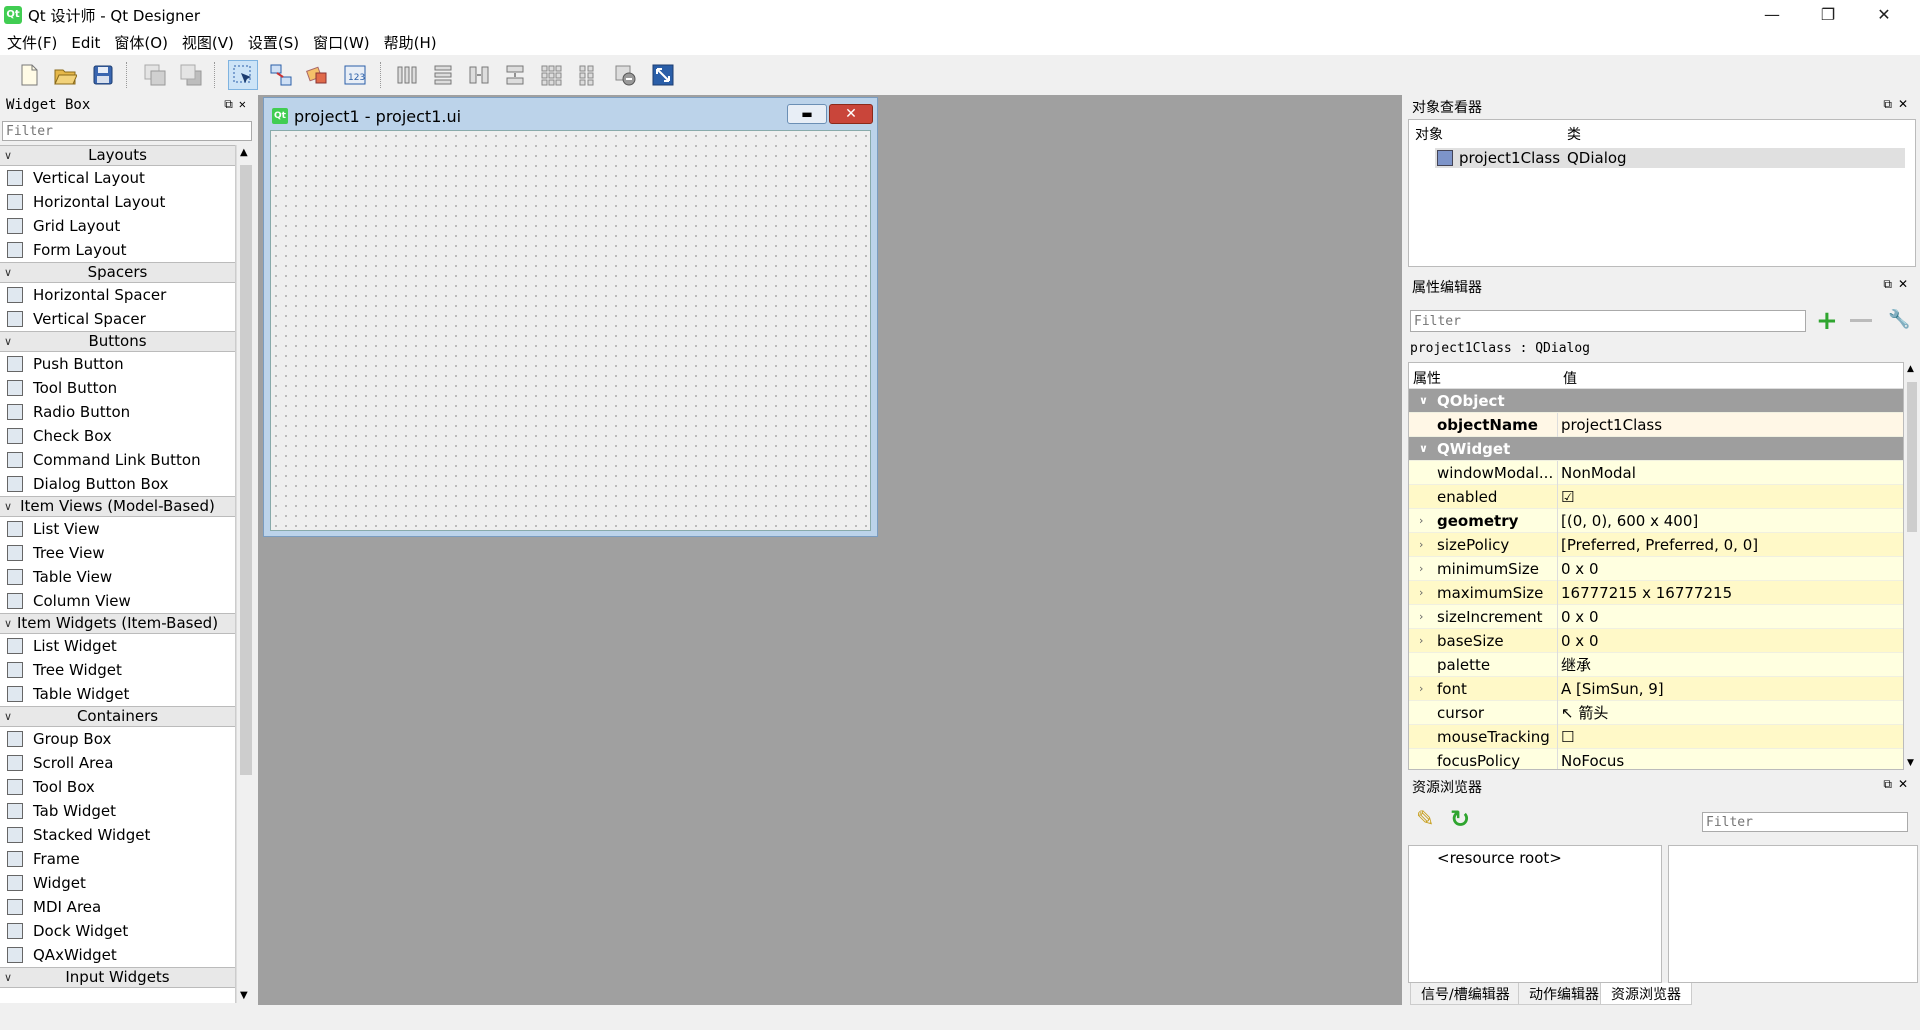 The width and height of the screenshot is (1920, 1030). I want to click on widget-item: Radio Button, so click(117, 412).